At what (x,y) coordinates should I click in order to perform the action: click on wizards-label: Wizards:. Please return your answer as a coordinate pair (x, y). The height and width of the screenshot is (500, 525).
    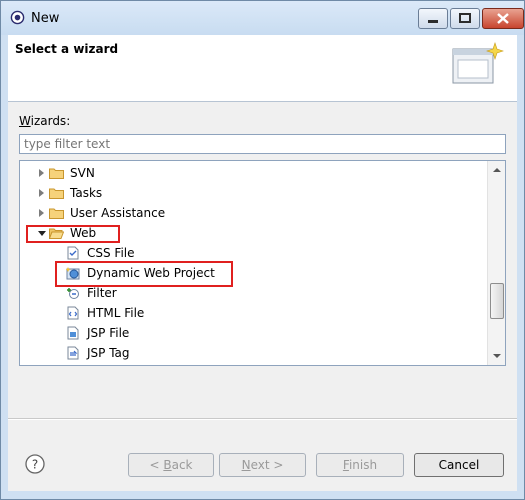
    Looking at the image, I should click on (44, 121).